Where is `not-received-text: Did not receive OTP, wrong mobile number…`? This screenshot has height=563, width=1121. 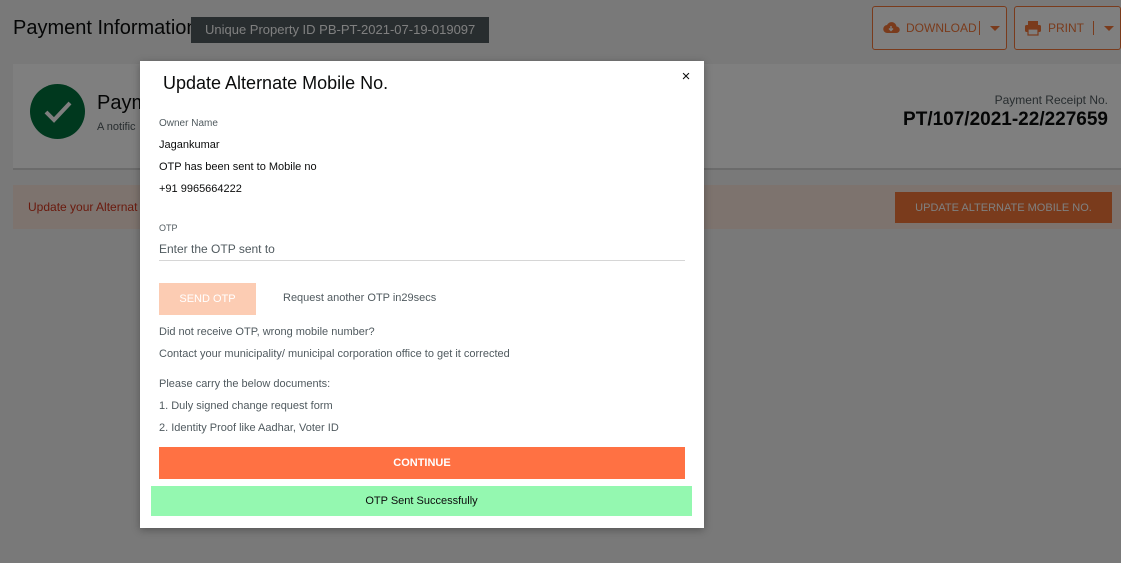
not-received-text: Did not receive OTP, wrong mobile number… is located at coordinates (267, 332).